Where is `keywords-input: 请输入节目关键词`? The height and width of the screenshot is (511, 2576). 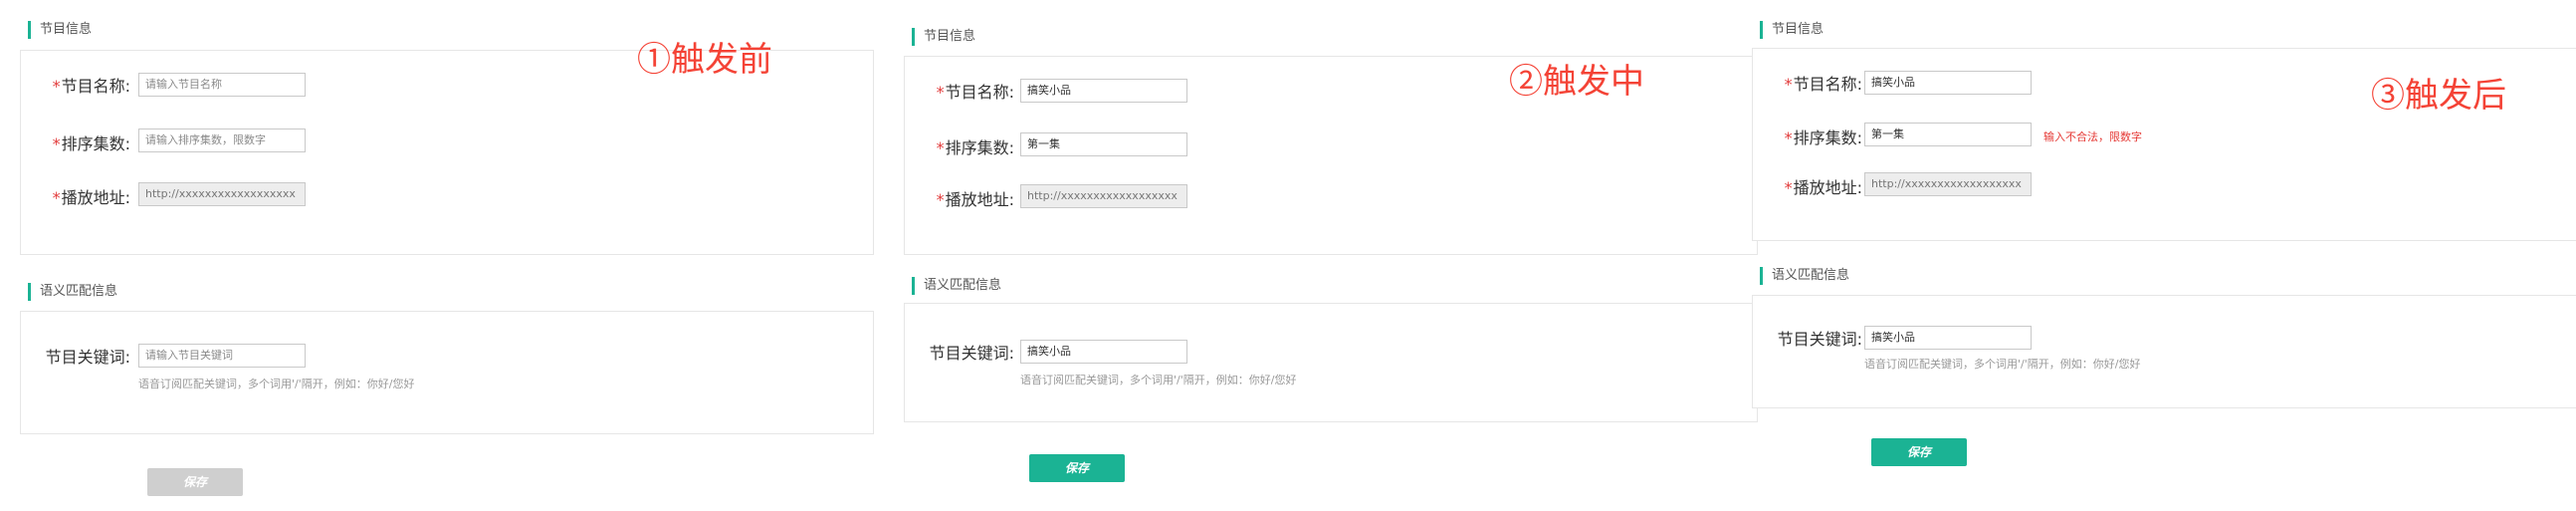 keywords-input: 请输入节目关键词 is located at coordinates (222, 356).